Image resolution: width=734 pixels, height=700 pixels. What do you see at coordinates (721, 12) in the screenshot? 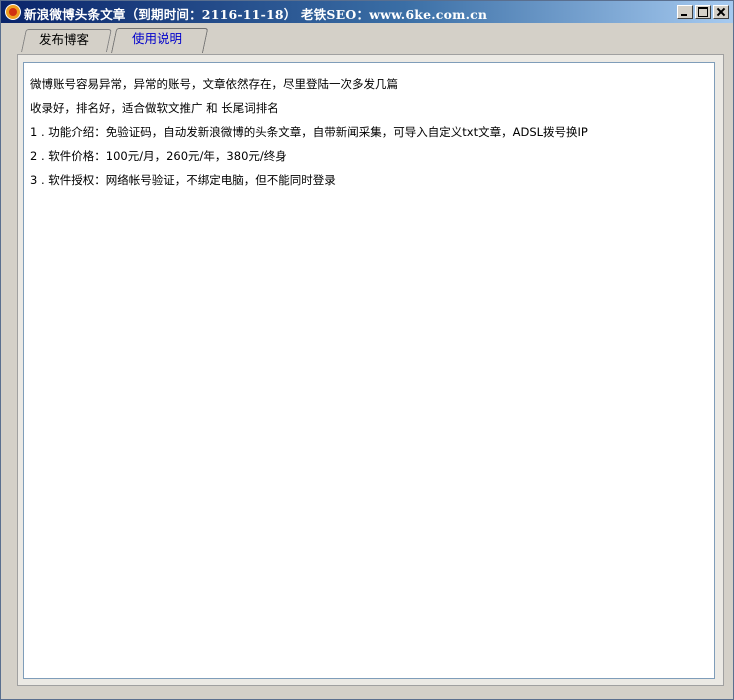
I see `close-button` at bounding box center [721, 12].